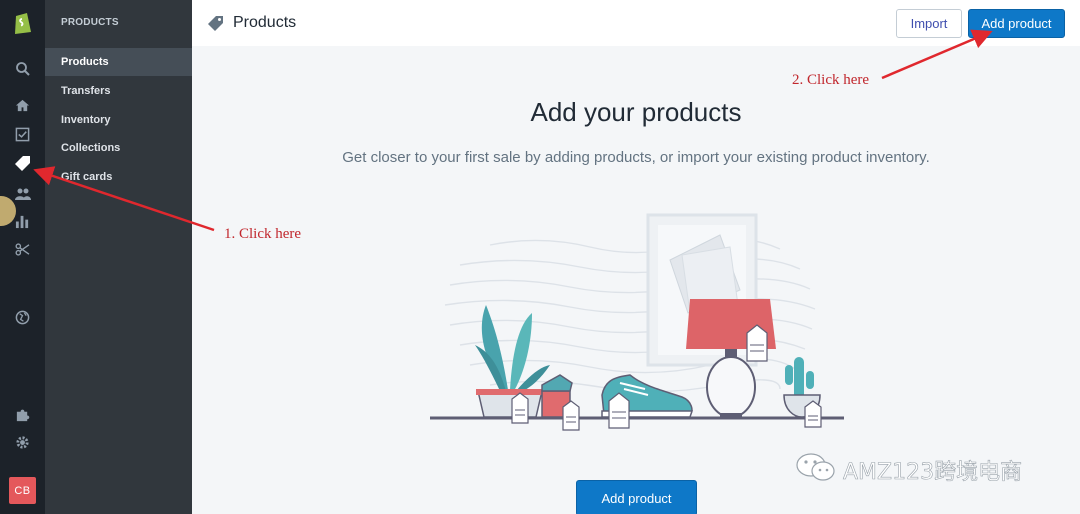 The height and width of the screenshot is (514, 1080). What do you see at coordinates (816, 469) in the screenshot?
I see `wechat-icon` at bounding box center [816, 469].